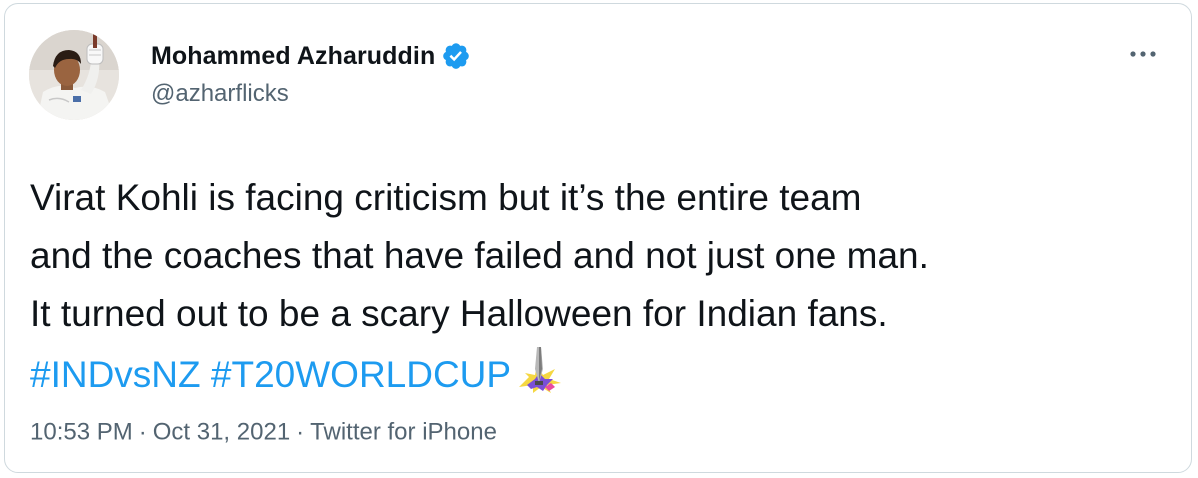  I want to click on tweet-source: Twitter for iPhone, so click(403, 432).